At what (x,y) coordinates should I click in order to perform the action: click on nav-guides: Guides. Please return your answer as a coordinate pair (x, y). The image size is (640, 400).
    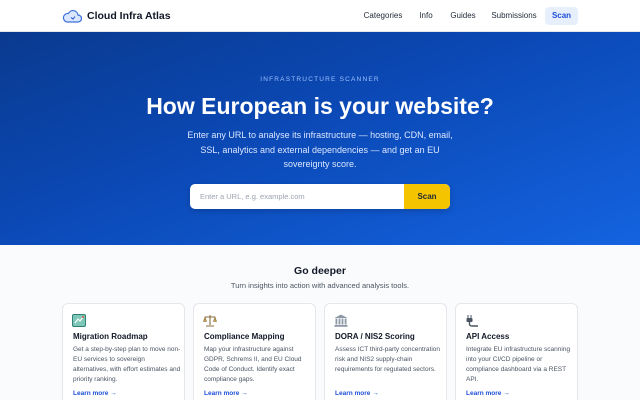
    Looking at the image, I should click on (463, 16).